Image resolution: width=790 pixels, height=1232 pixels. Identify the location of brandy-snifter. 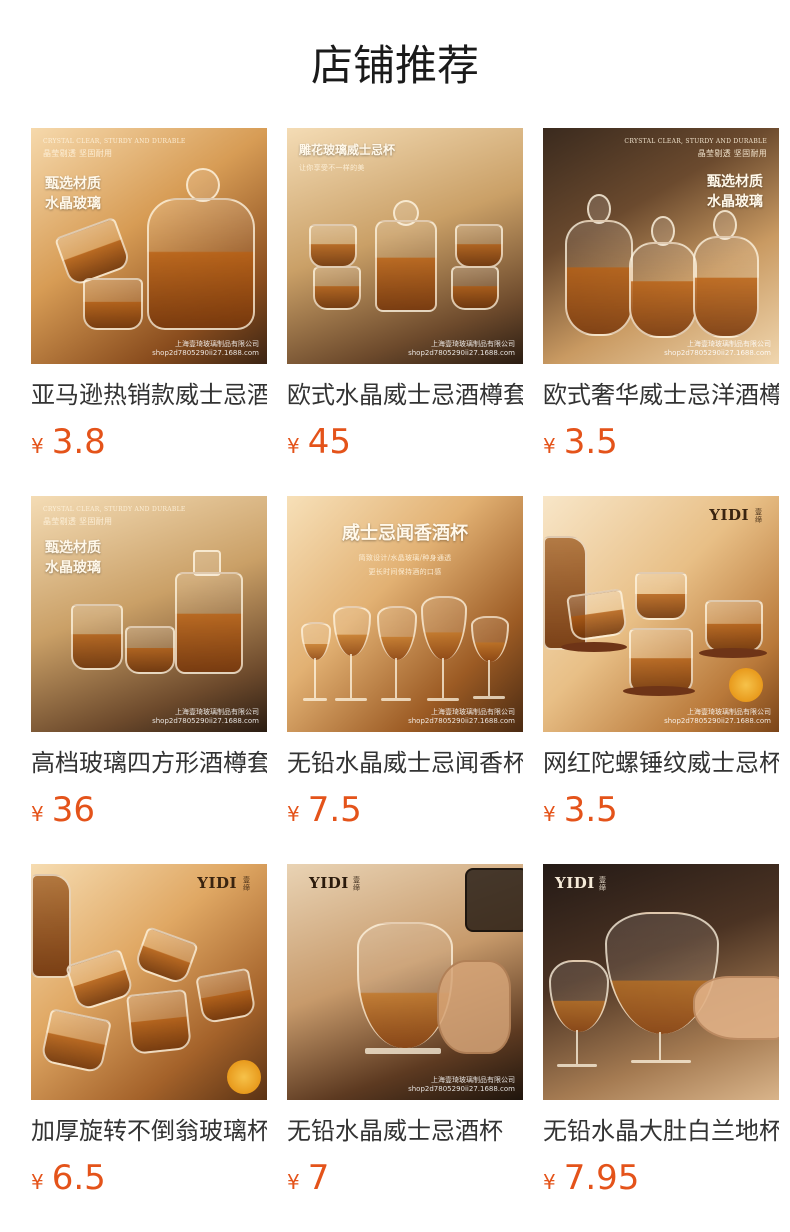
(579, 996).